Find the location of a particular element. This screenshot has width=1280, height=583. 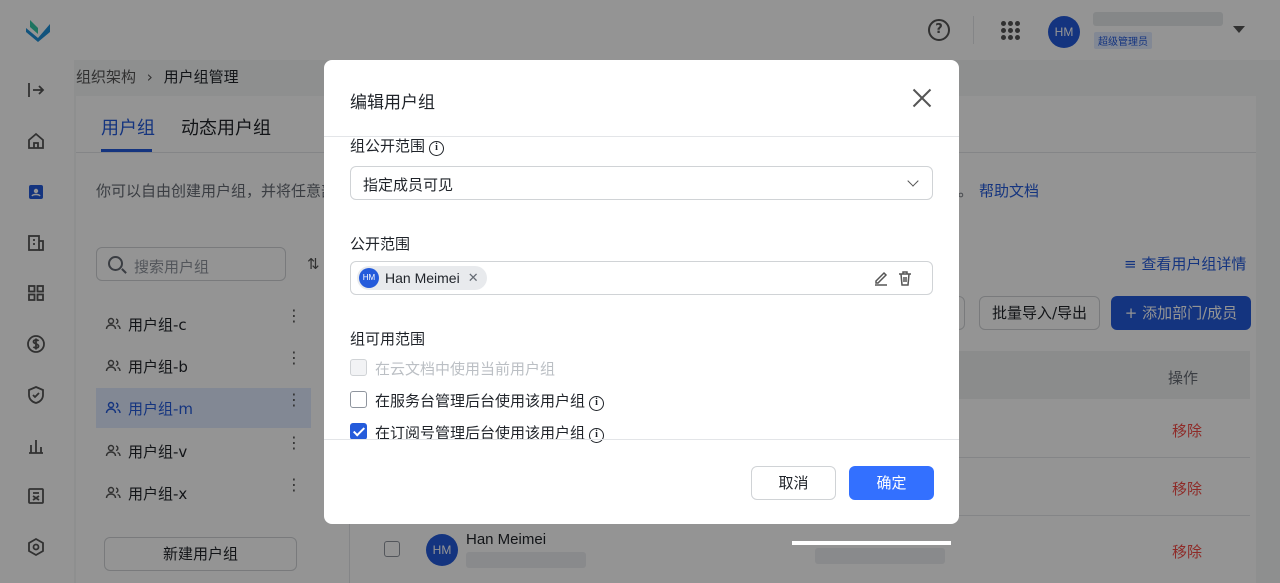

cancel-button: 取消 is located at coordinates (793, 483).